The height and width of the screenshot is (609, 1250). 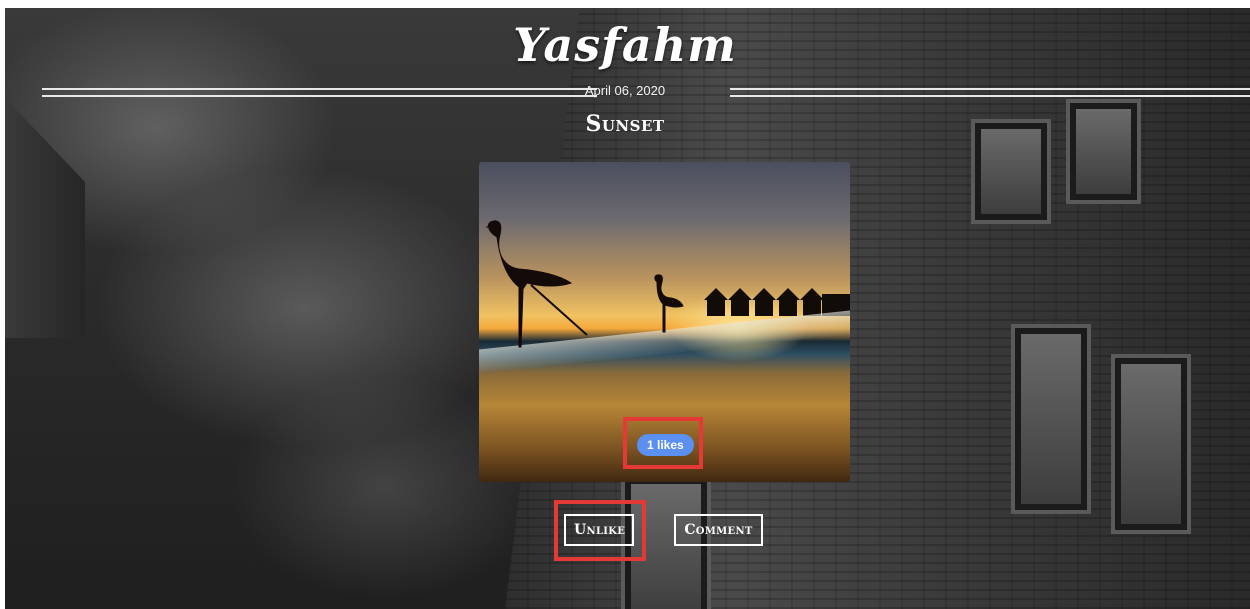 I want to click on window-left-edge, so click(x=2, y=304).